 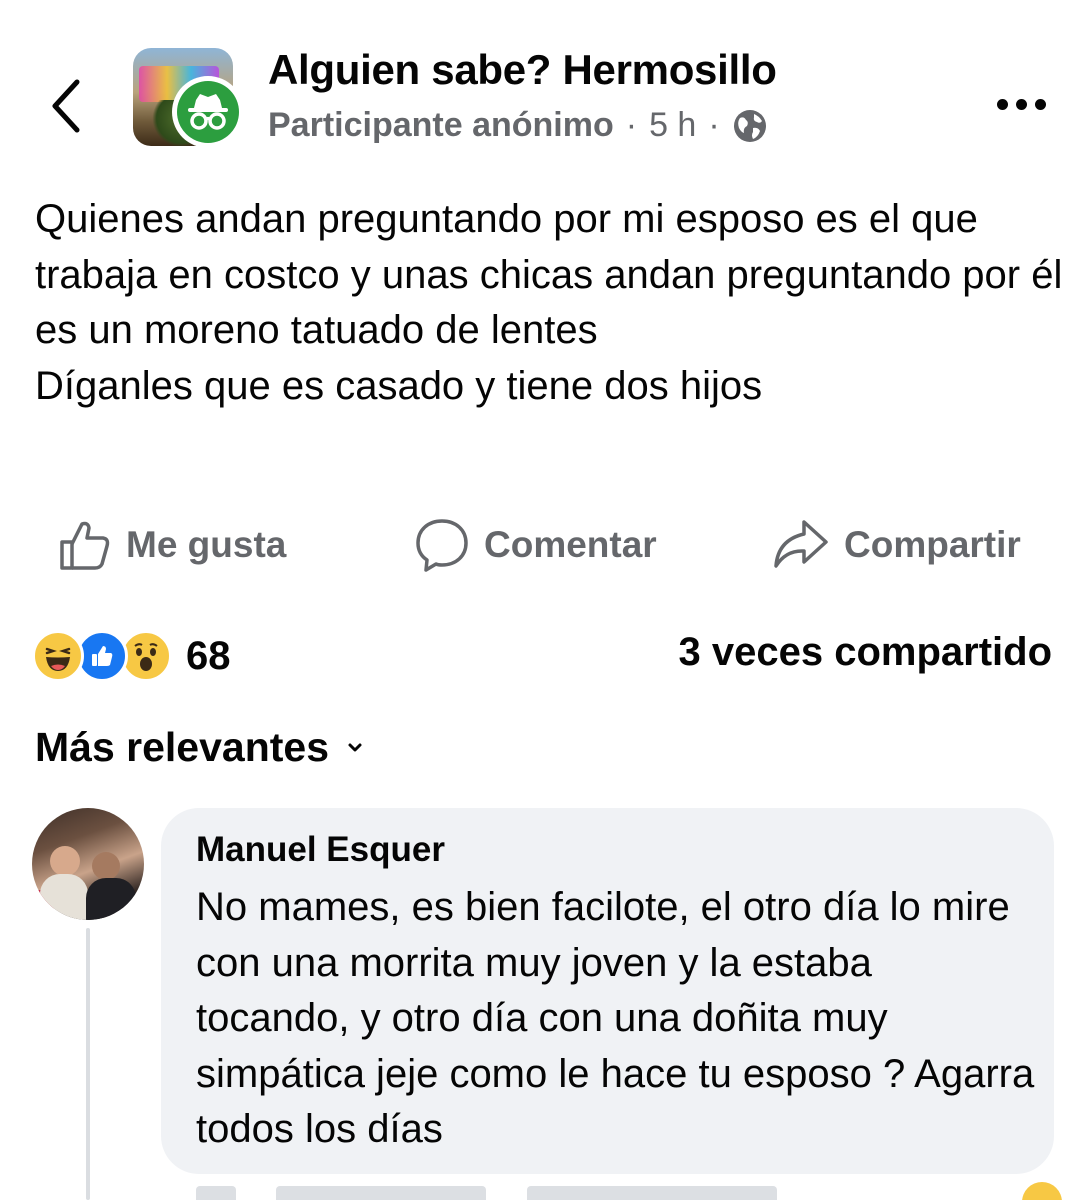 I want to click on sort-label: Más relevantes, so click(x=182, y=747).